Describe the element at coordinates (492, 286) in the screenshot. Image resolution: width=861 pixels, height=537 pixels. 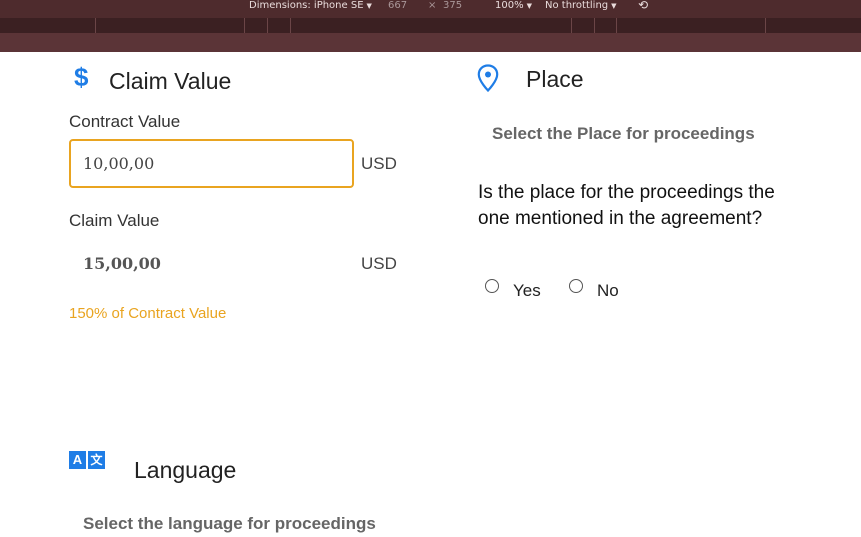
I see `yes-radio` at that location.